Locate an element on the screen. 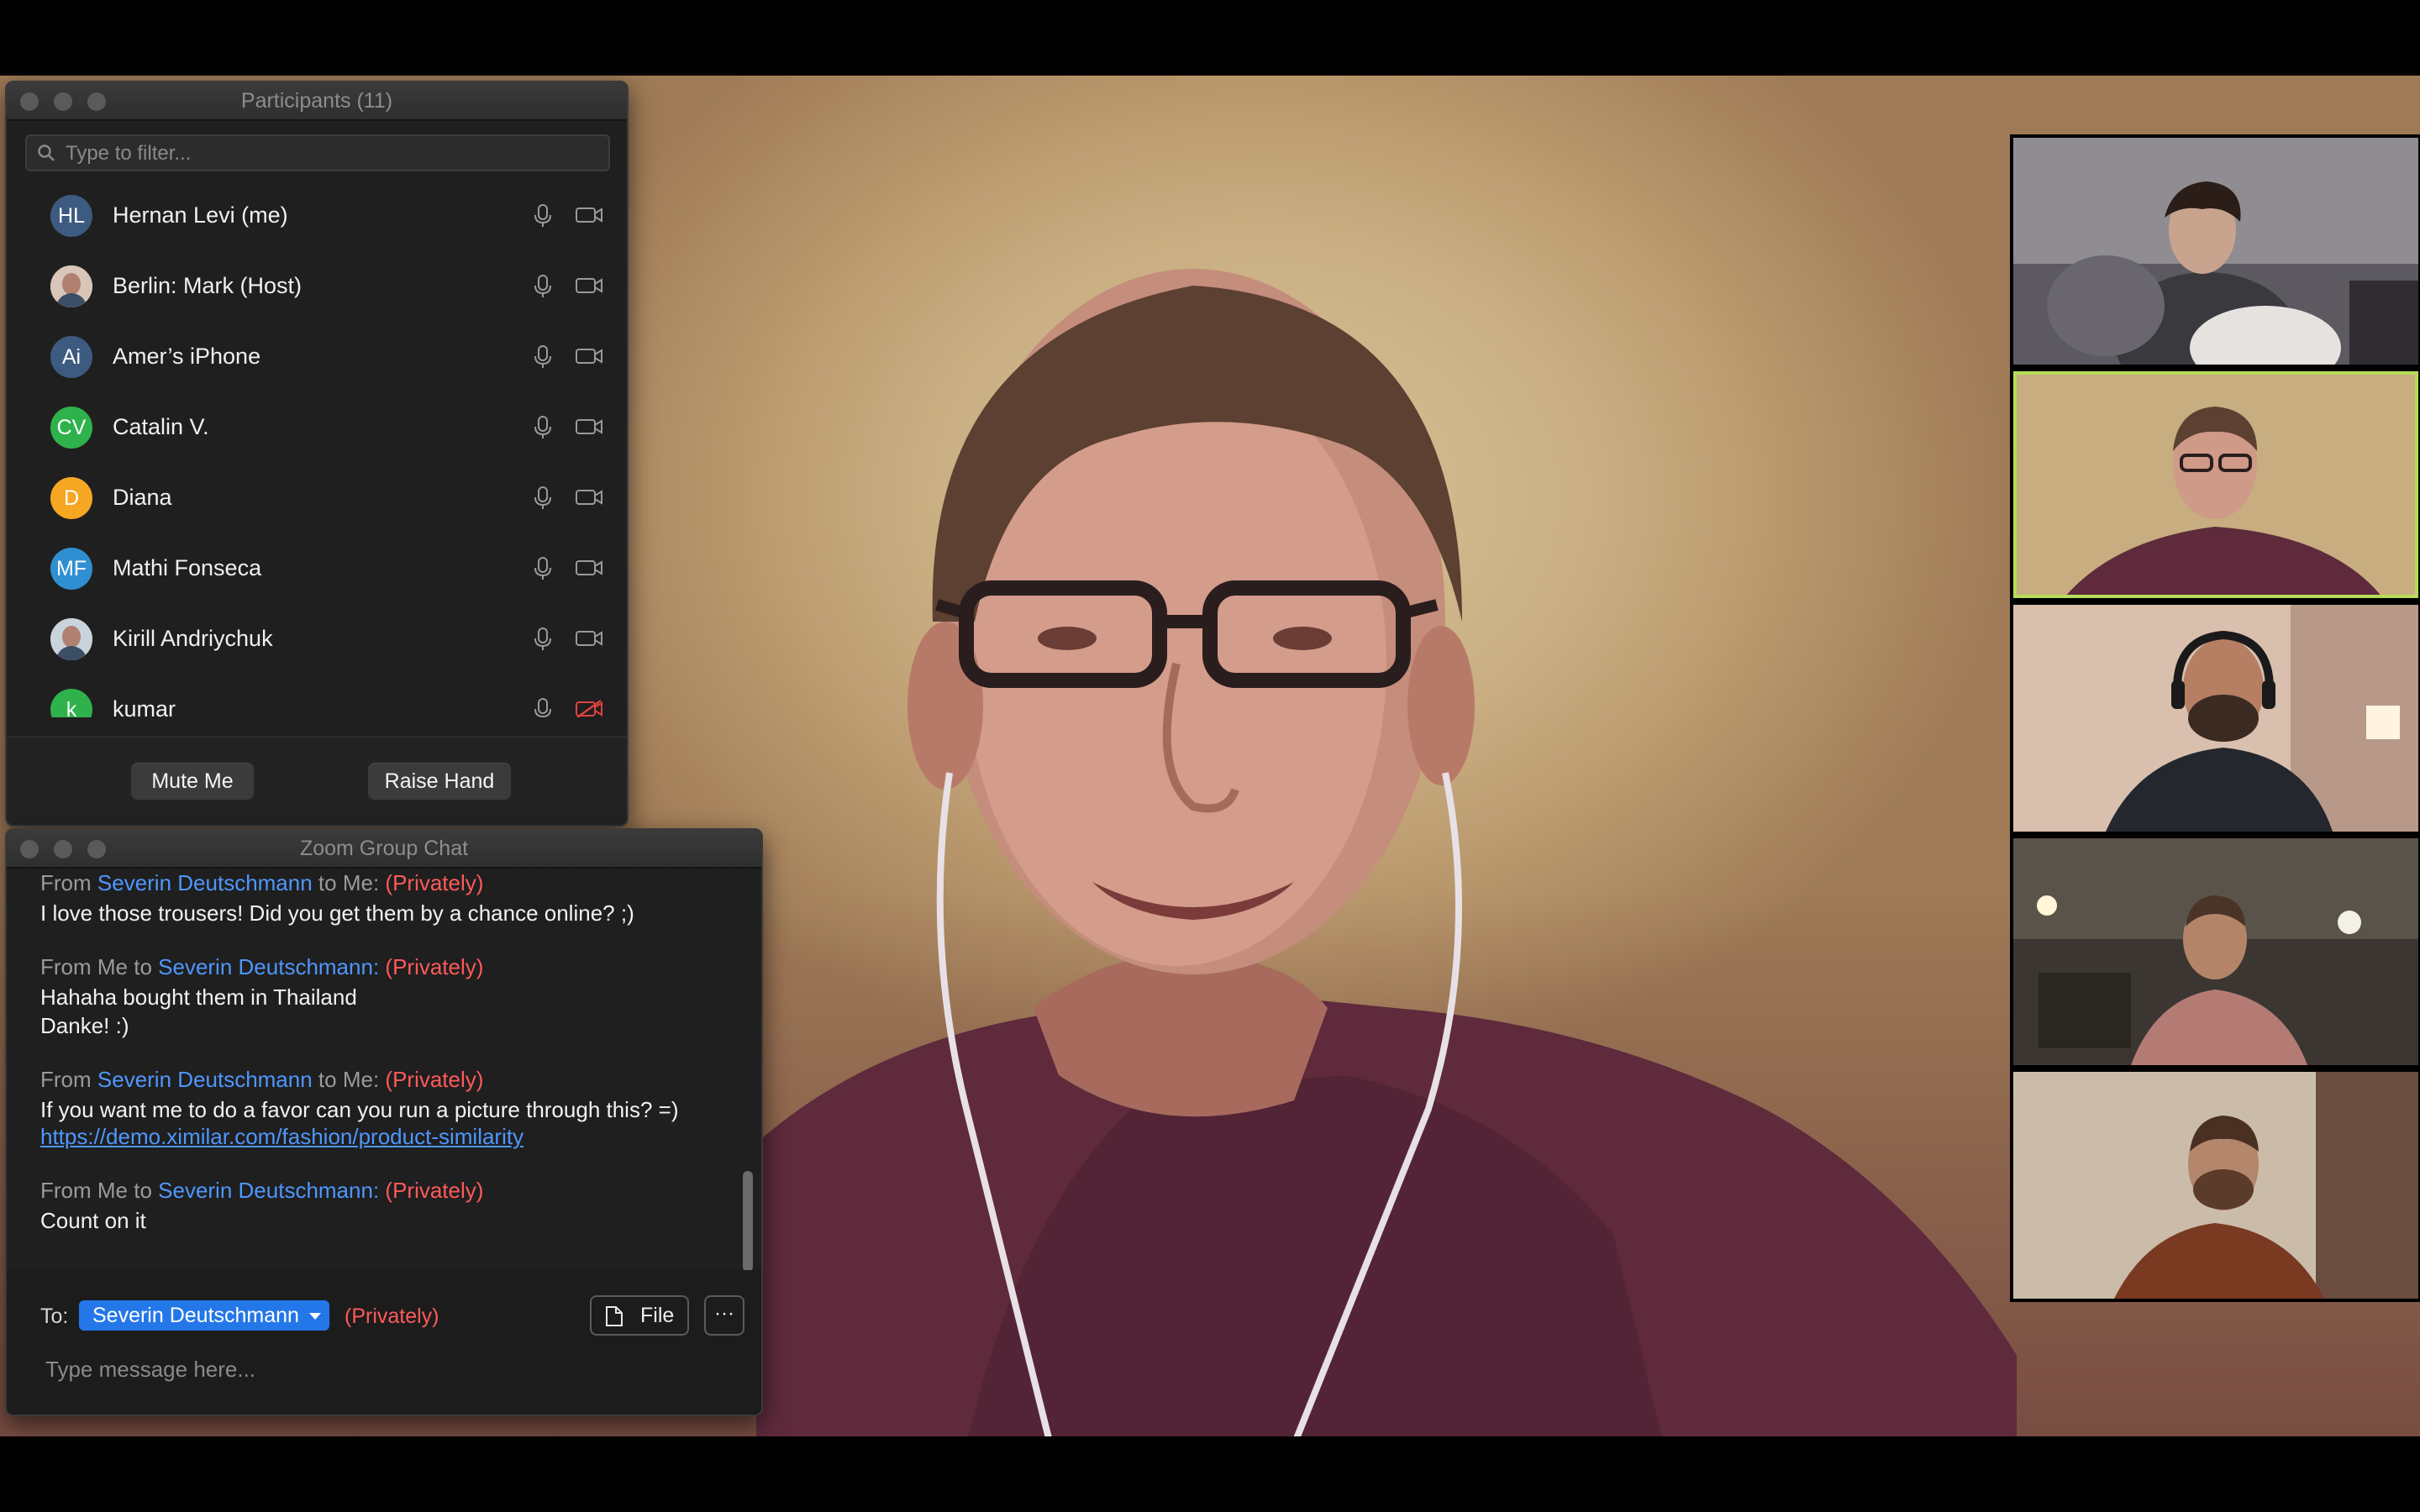 This screenshot has height=1512, width=2420. send-file-button: File is located at coordinates (639, 1315).